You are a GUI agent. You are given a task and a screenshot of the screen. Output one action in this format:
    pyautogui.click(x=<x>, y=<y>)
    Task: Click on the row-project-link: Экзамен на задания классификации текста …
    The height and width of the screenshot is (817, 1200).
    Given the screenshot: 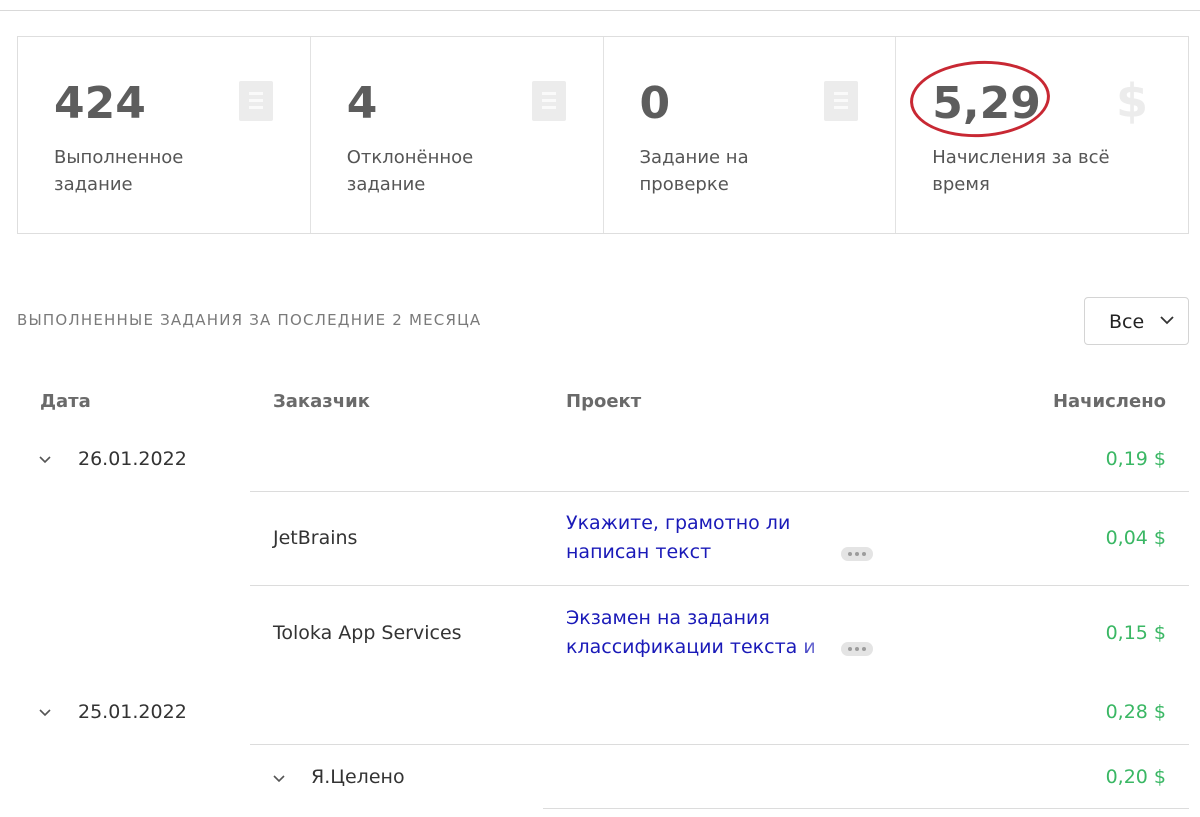 What is the action you would take?
    pyautogui.click(x=705, y=633)
    